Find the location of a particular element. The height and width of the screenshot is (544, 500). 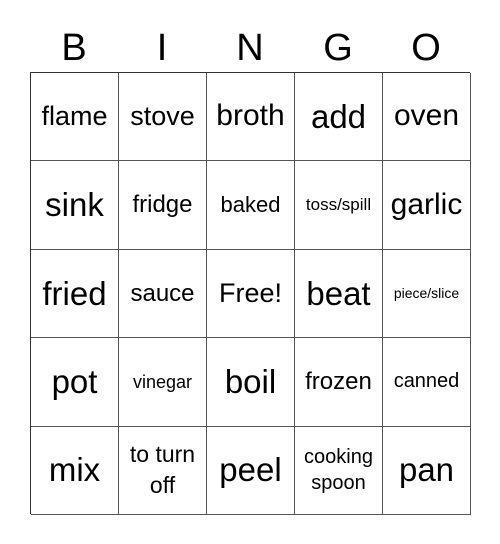

bingo-cell: stove is located at coordinates (163, 117).